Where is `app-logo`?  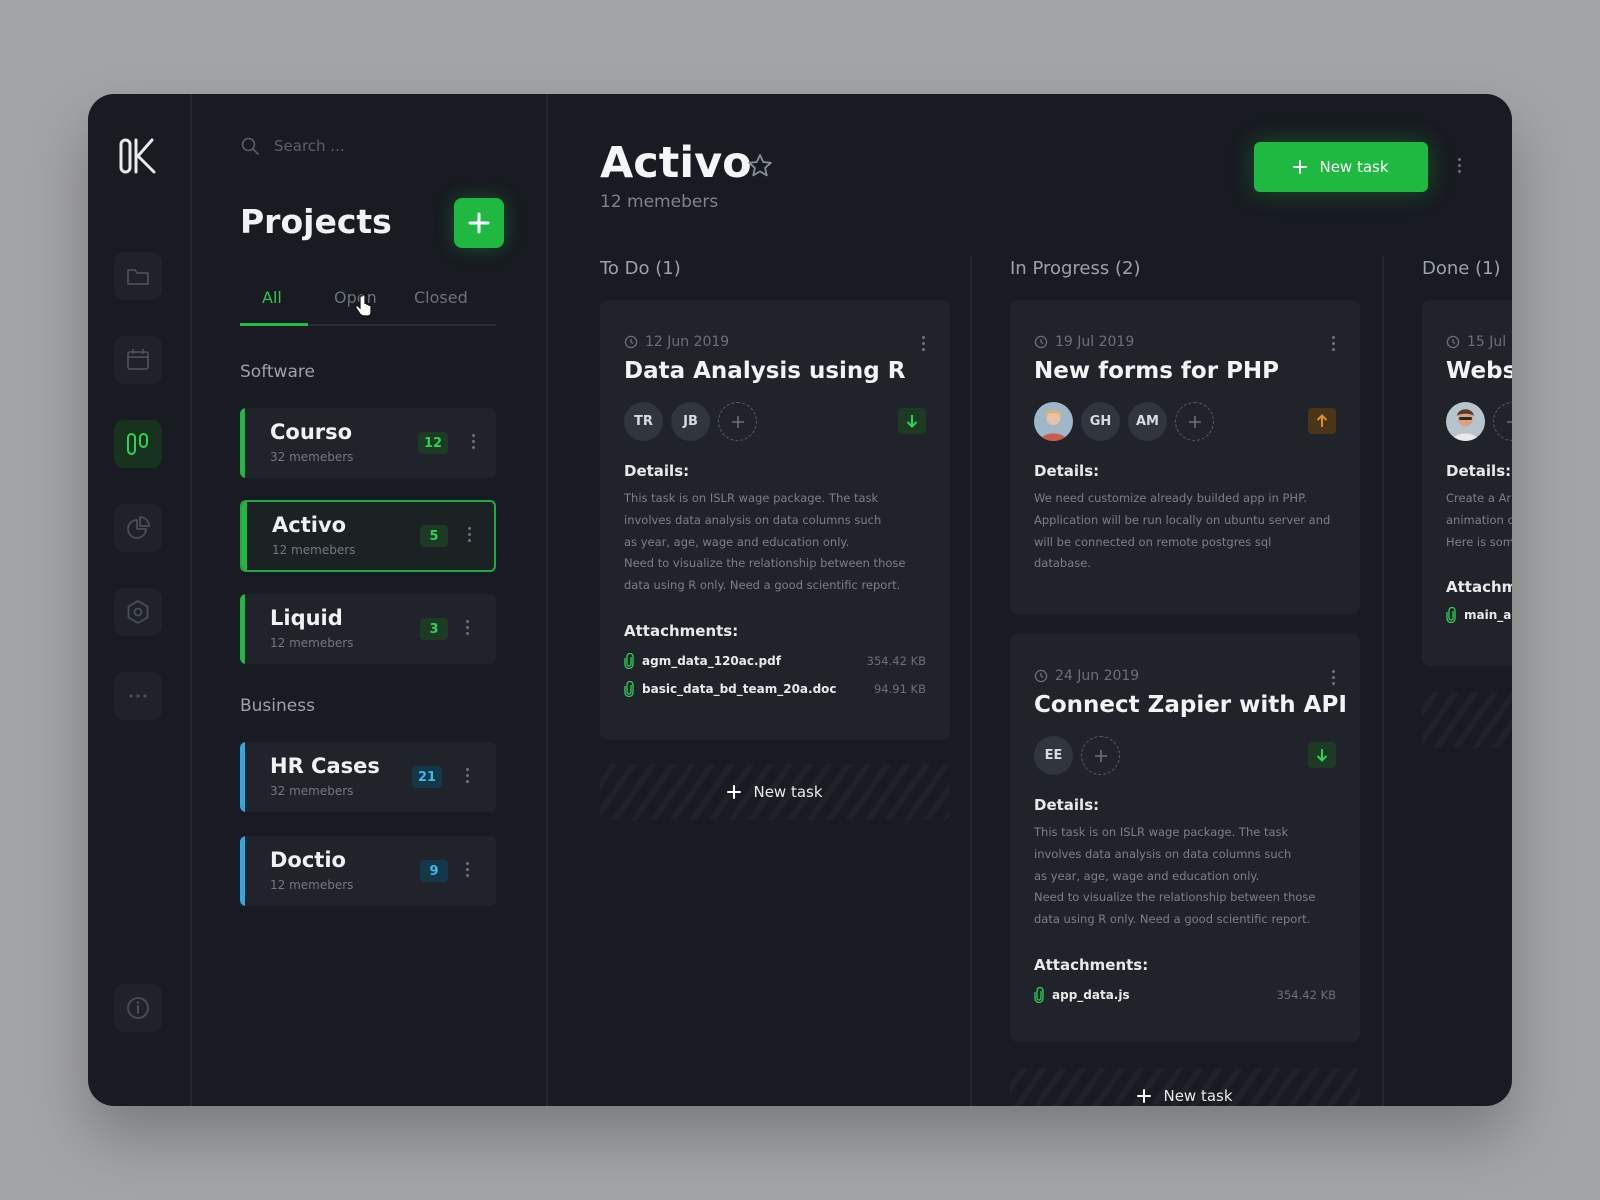
app-logo is located at coordinates (140, 156).